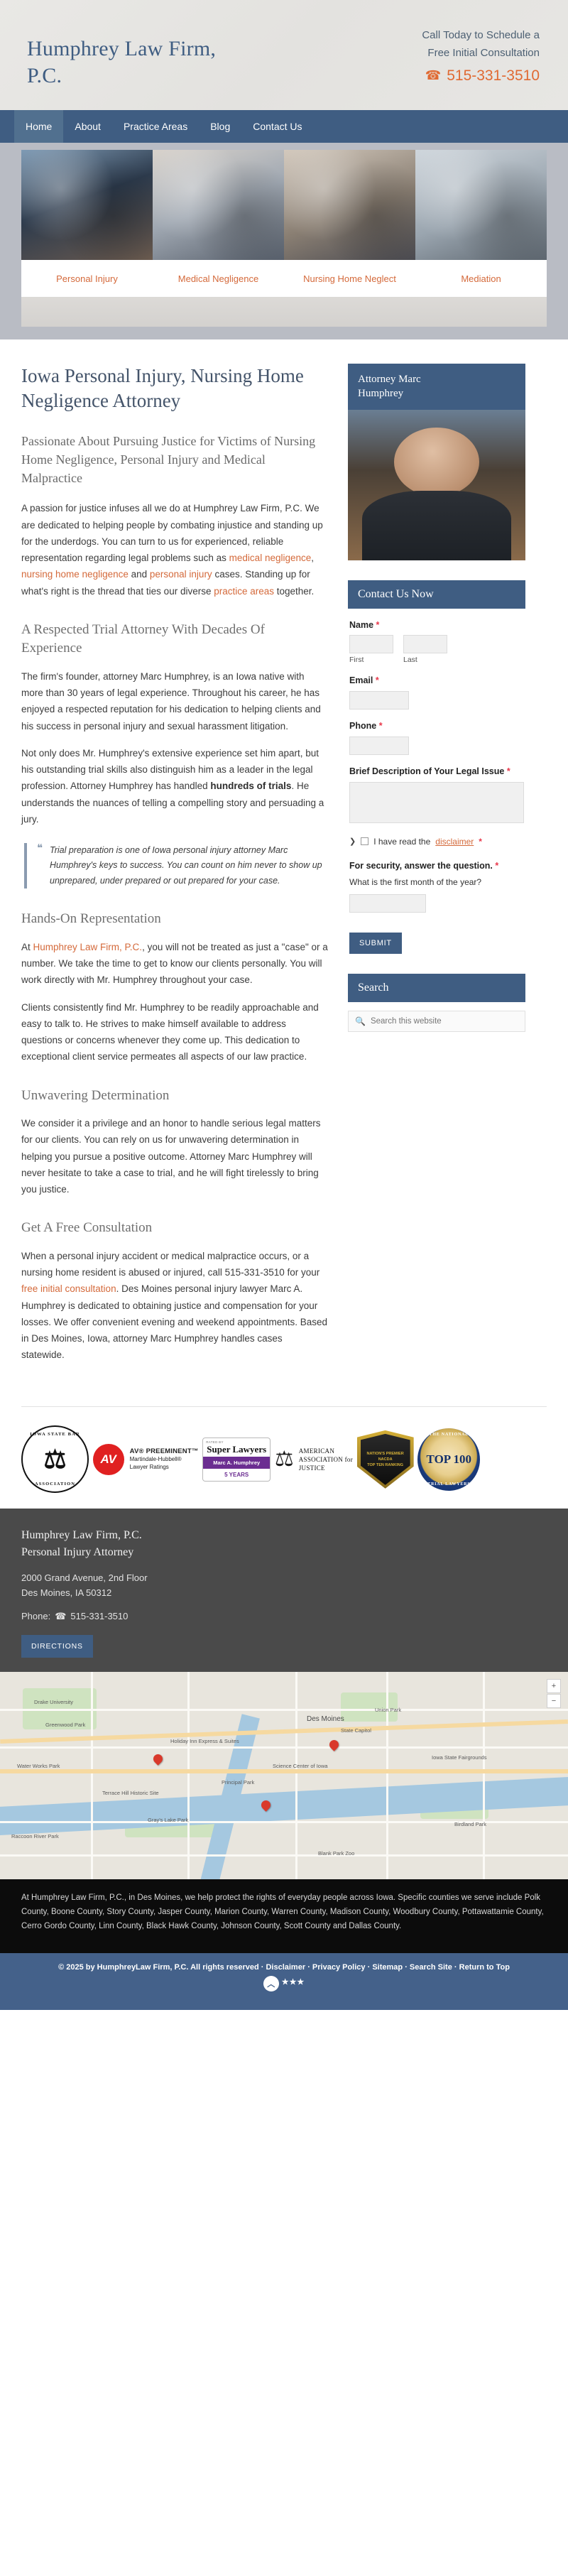 This screenshot has width=568, height=2576. Describe the element at coordinates (284, 1981) in the screenshot. I see `to-top-row: ︿ ★★★` at that location.